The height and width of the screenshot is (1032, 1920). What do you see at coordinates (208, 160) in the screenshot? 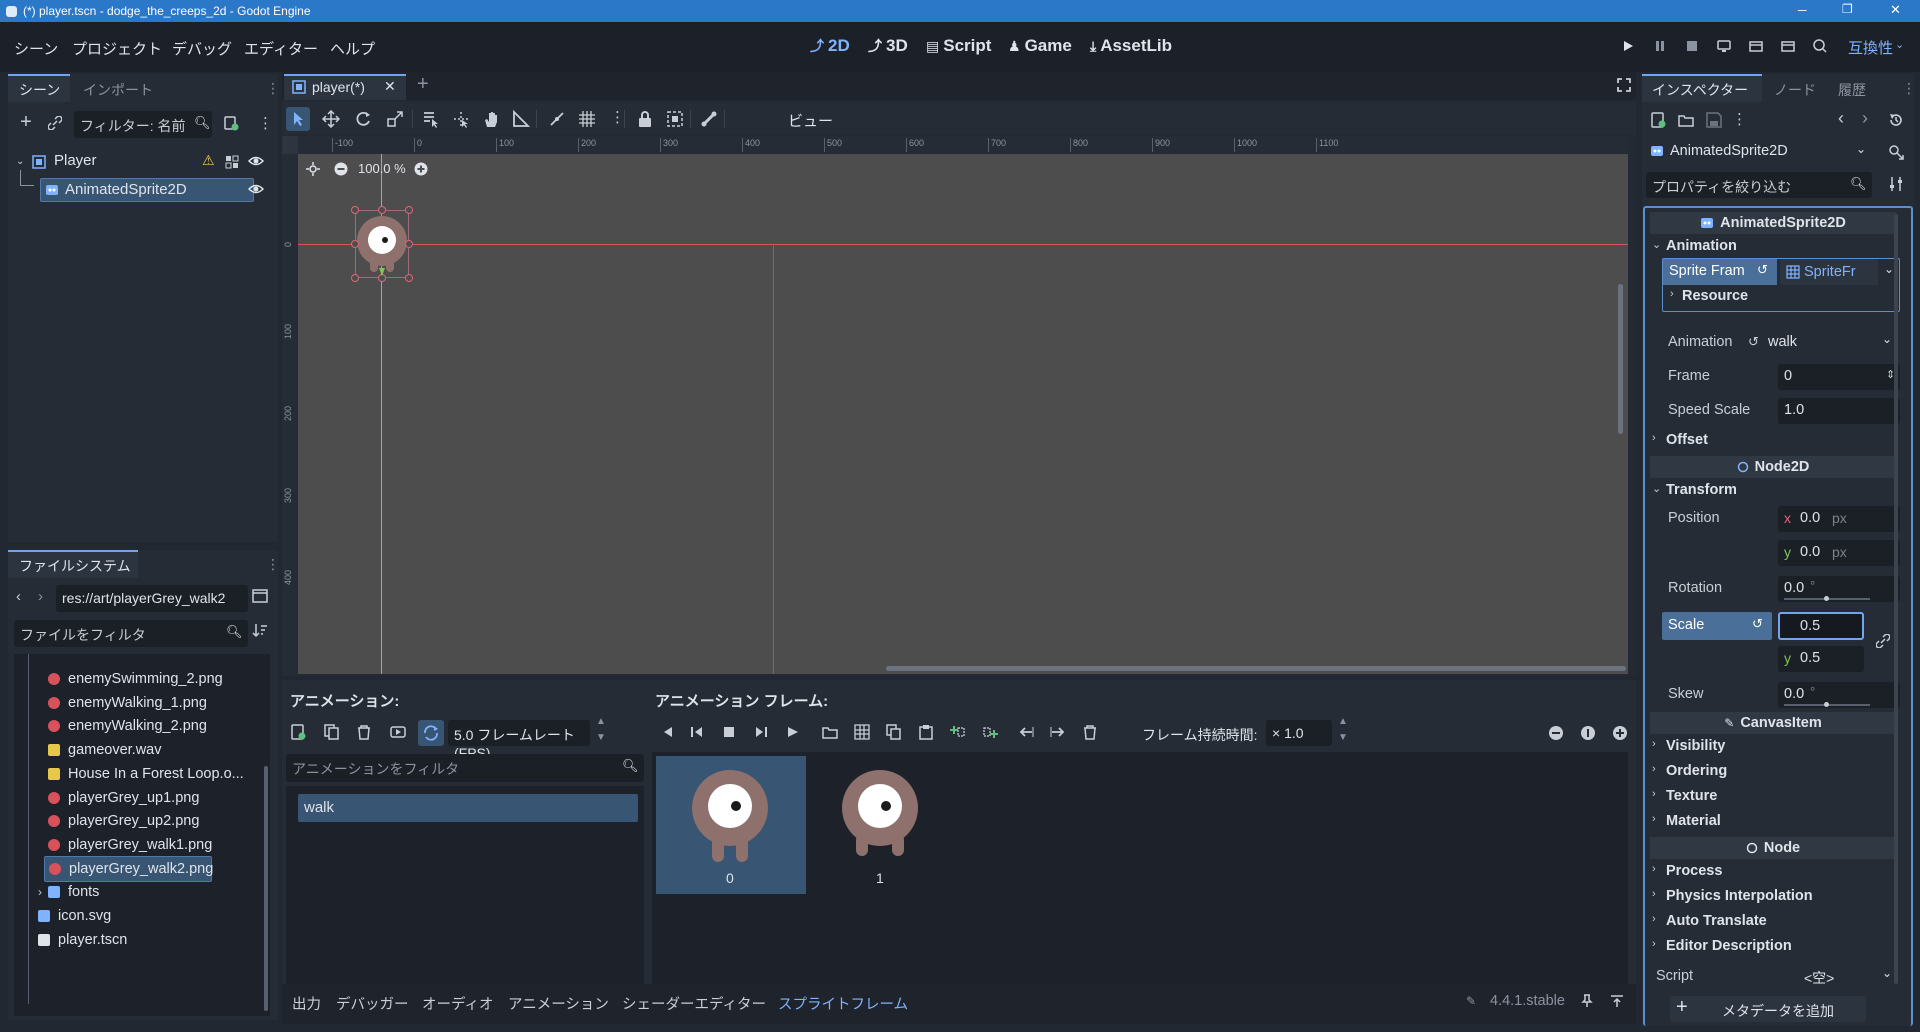
I see `warning-icon: ⚠` at bounding box center [208, 160].